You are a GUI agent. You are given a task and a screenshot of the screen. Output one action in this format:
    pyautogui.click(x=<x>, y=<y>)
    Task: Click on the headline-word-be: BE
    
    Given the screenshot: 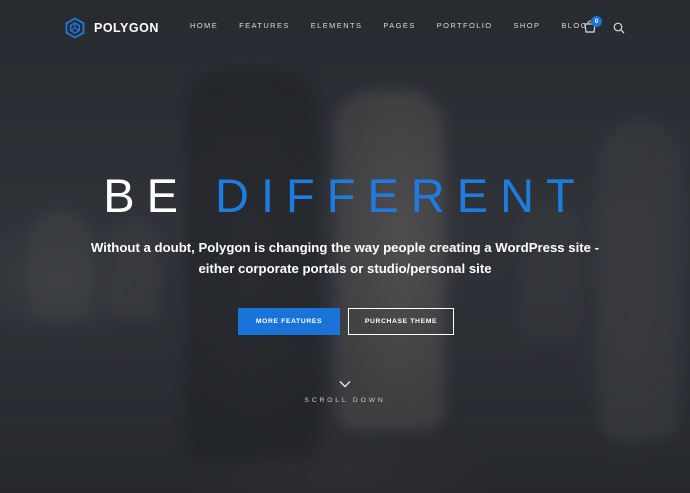 What is the action you would take?
    pyautogui.click(x=146, y=195)
    